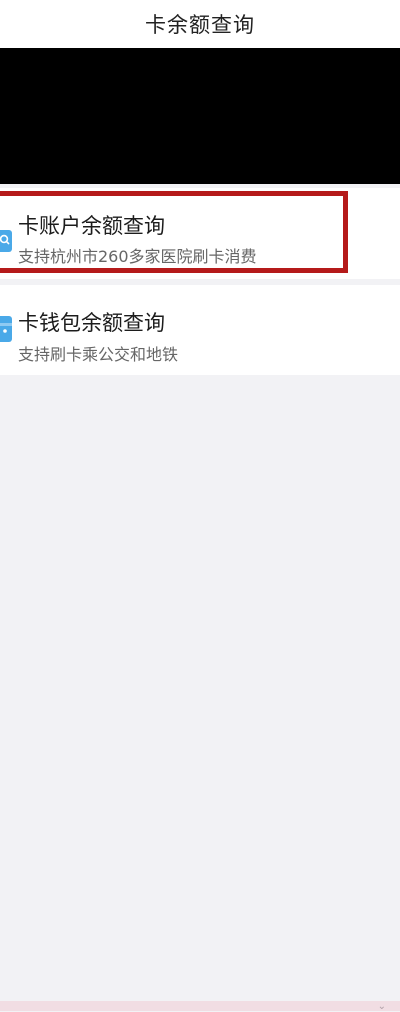 This screenshot has width=400, height=1012. Describe the element at coordinates (91, 226) in the screenshot. I see `card-title: 卡账户余额查询` at that location.